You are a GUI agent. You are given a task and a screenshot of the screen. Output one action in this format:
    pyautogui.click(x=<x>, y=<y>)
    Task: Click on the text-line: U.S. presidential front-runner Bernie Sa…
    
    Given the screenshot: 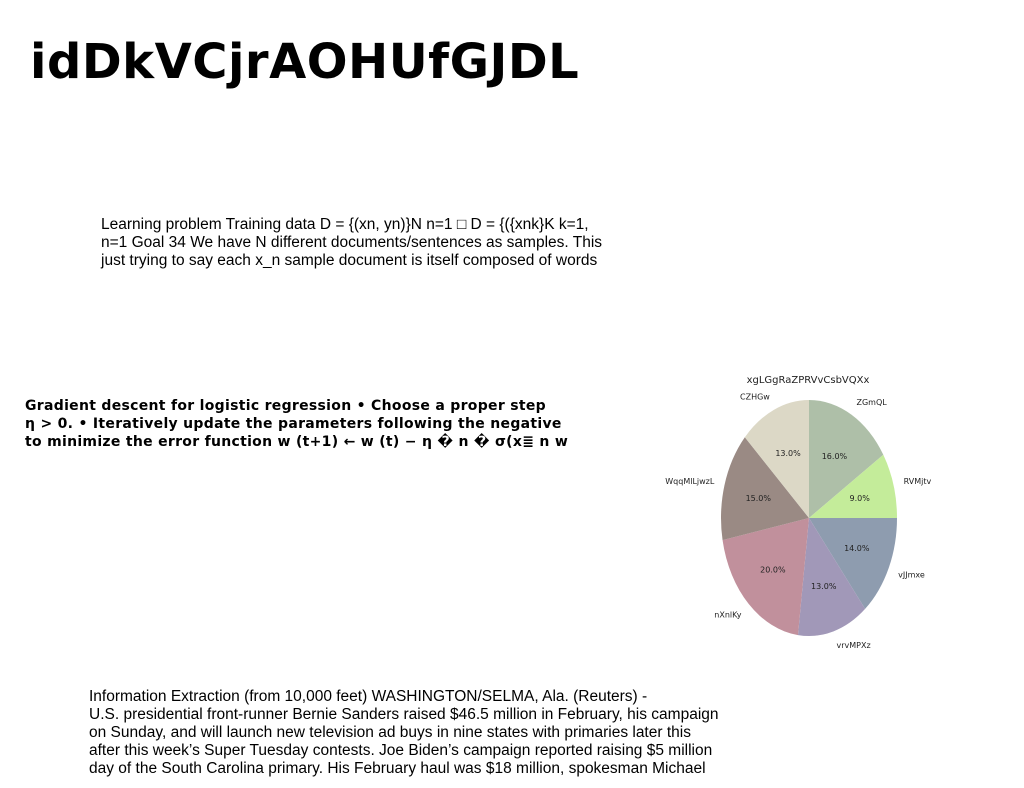 What is the action you would take?
    pyautogui.click(x=404, y=714)
    